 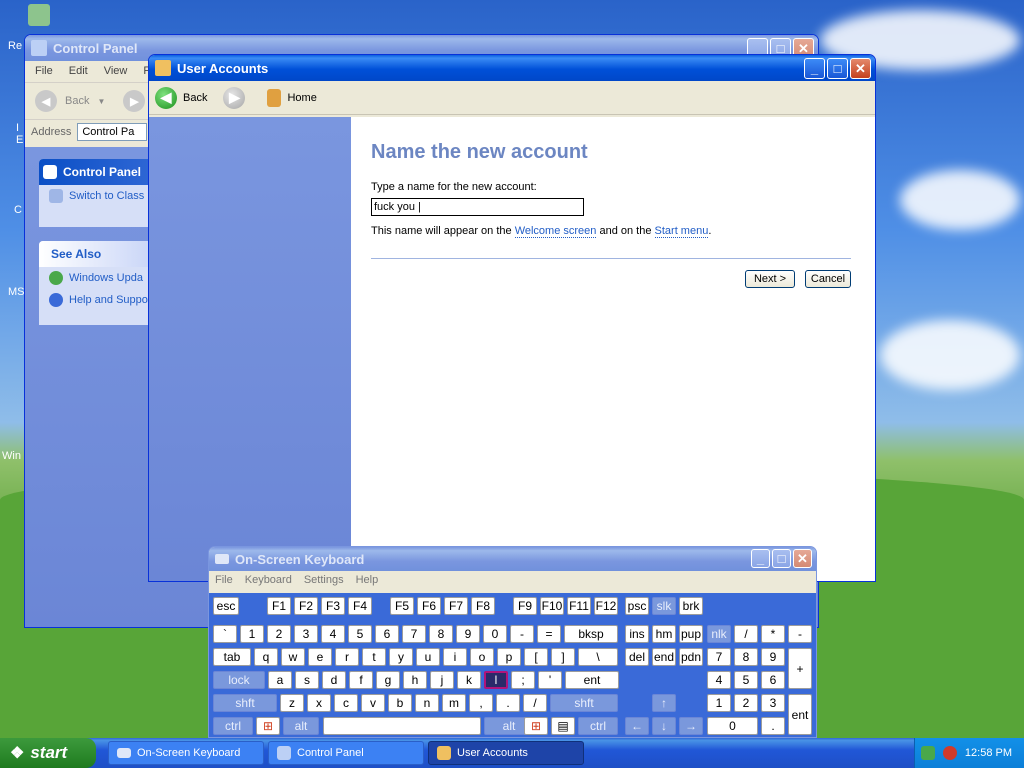 What do you see at coordinates (549, 634) in the screenshot?
I see `key-=: =` at bounding box center [549, 634].